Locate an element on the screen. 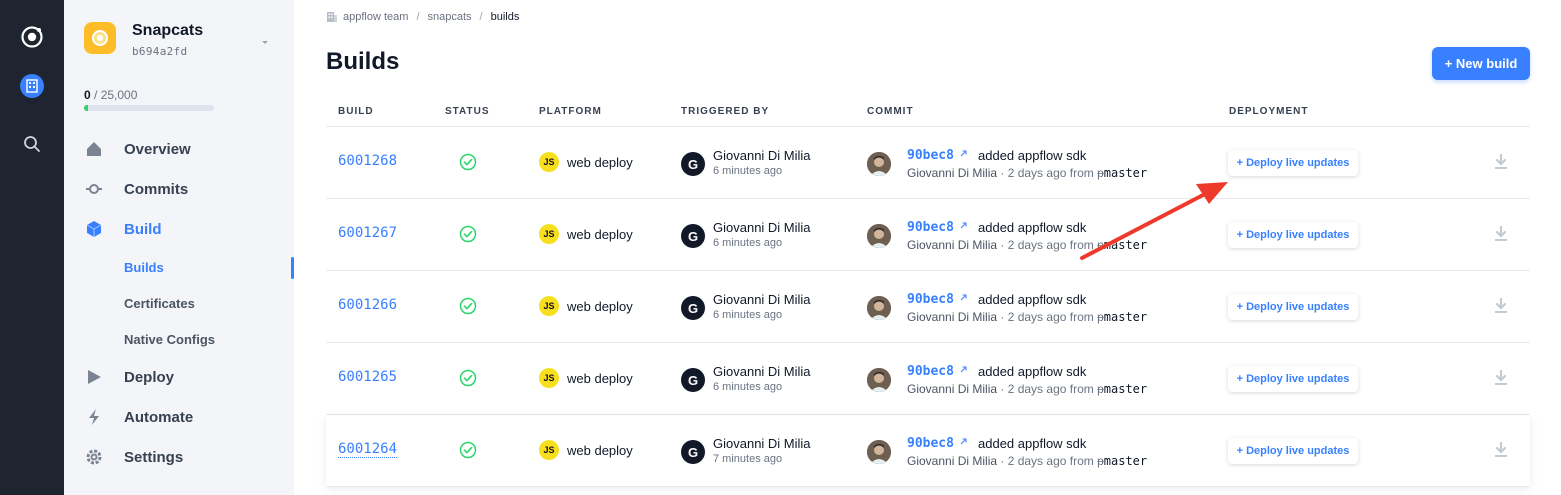 The width and height of the screenshot is (1561, 495). breadcrumb-current: builds is located at coordinates (505, 17).